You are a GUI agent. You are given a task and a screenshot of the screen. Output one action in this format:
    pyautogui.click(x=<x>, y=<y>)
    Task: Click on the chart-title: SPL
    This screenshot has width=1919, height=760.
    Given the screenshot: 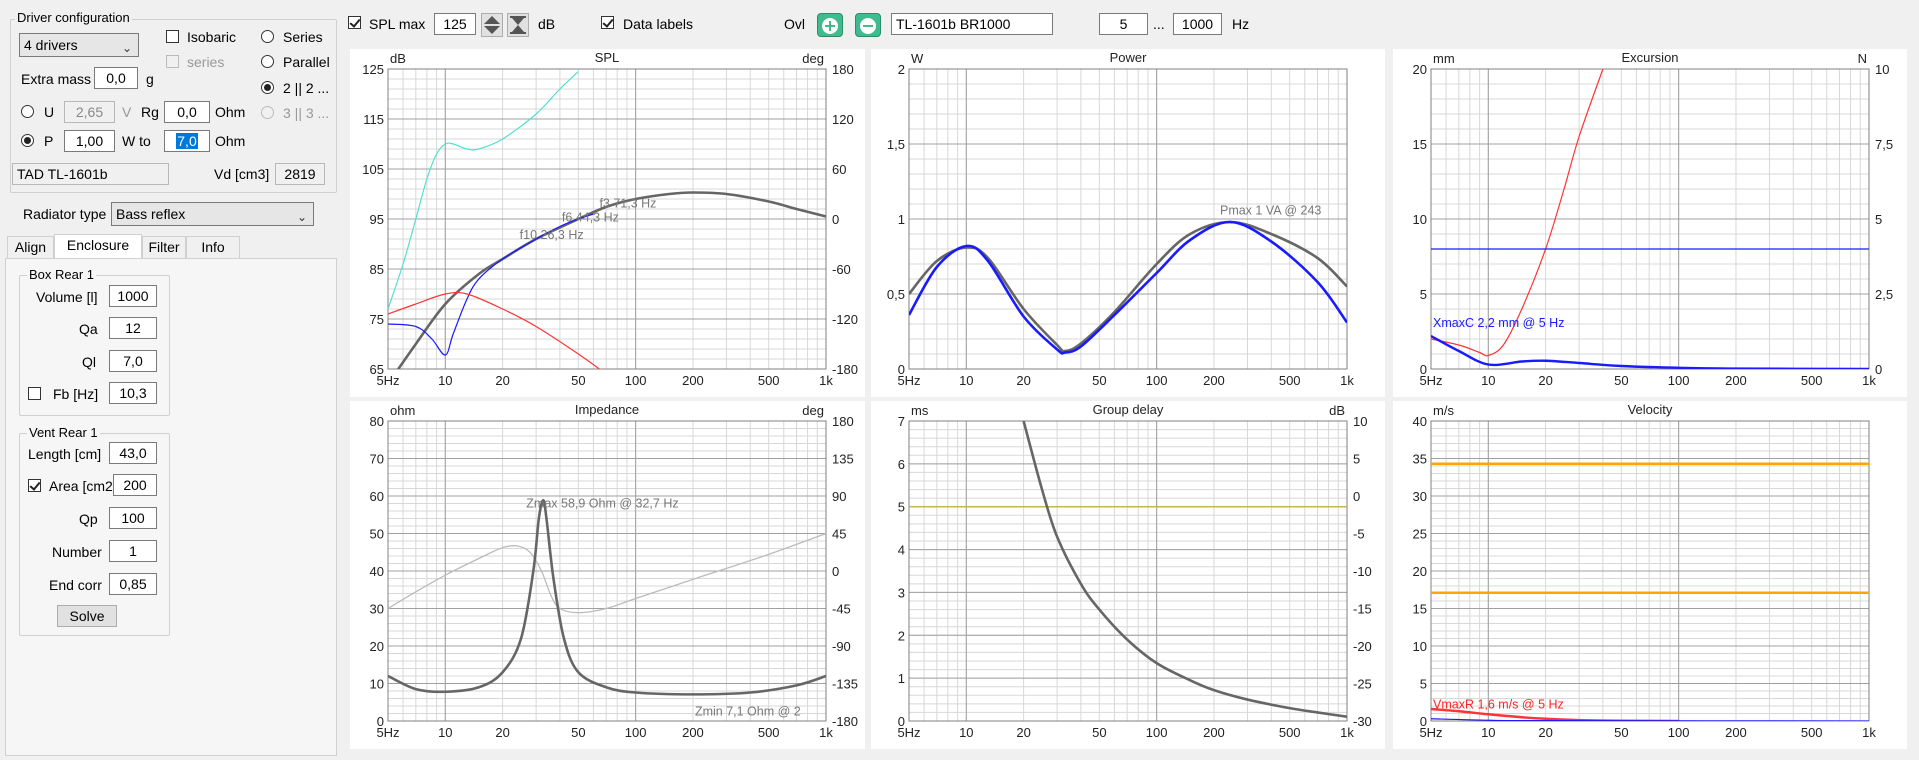 What is the action you would take?
    pyautogui.click(x=607, y=57)
    